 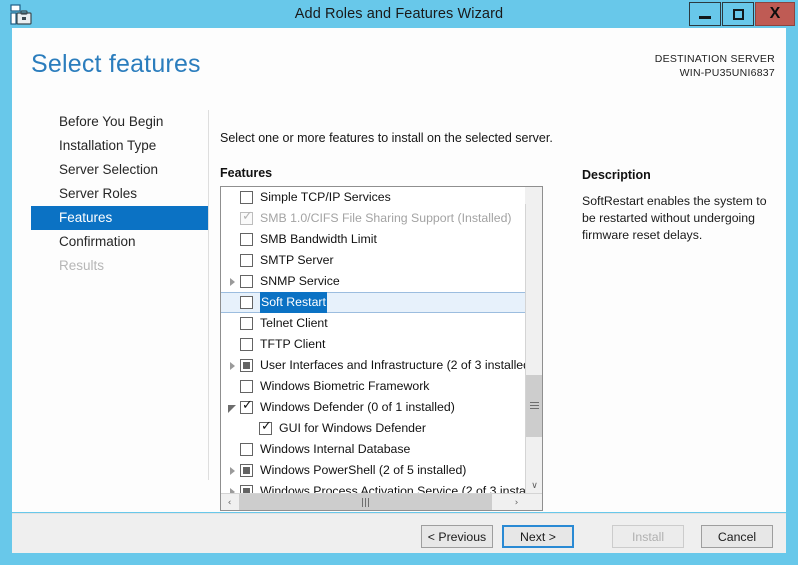 What do you see at coordinates (373, 260) in the screenshot?
I see `tree-row: SMTP Server` at bounding box center [373, 260].